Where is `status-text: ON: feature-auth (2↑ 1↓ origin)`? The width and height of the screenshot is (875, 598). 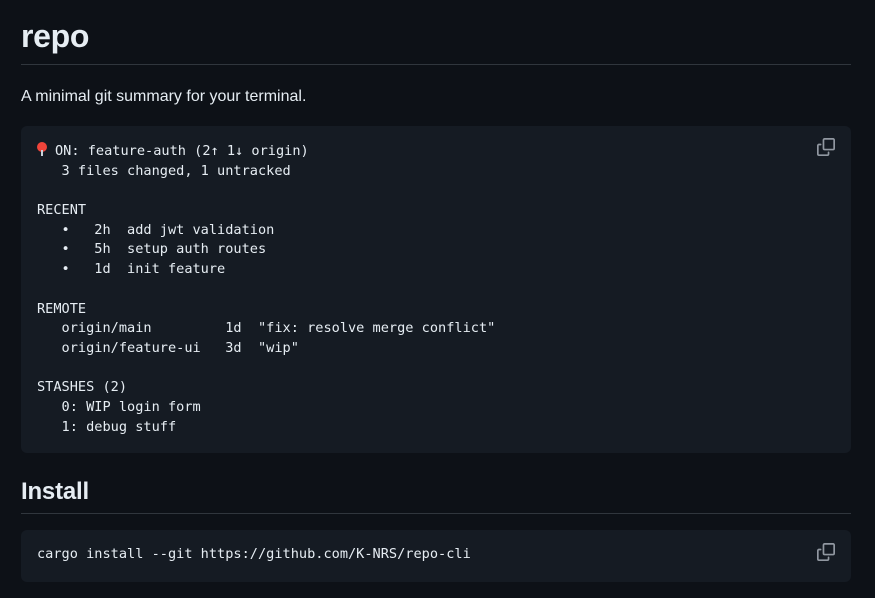
status-text: ON: feature-auth (2↑ 1↓ origin) is located at coordinates (182, 151).